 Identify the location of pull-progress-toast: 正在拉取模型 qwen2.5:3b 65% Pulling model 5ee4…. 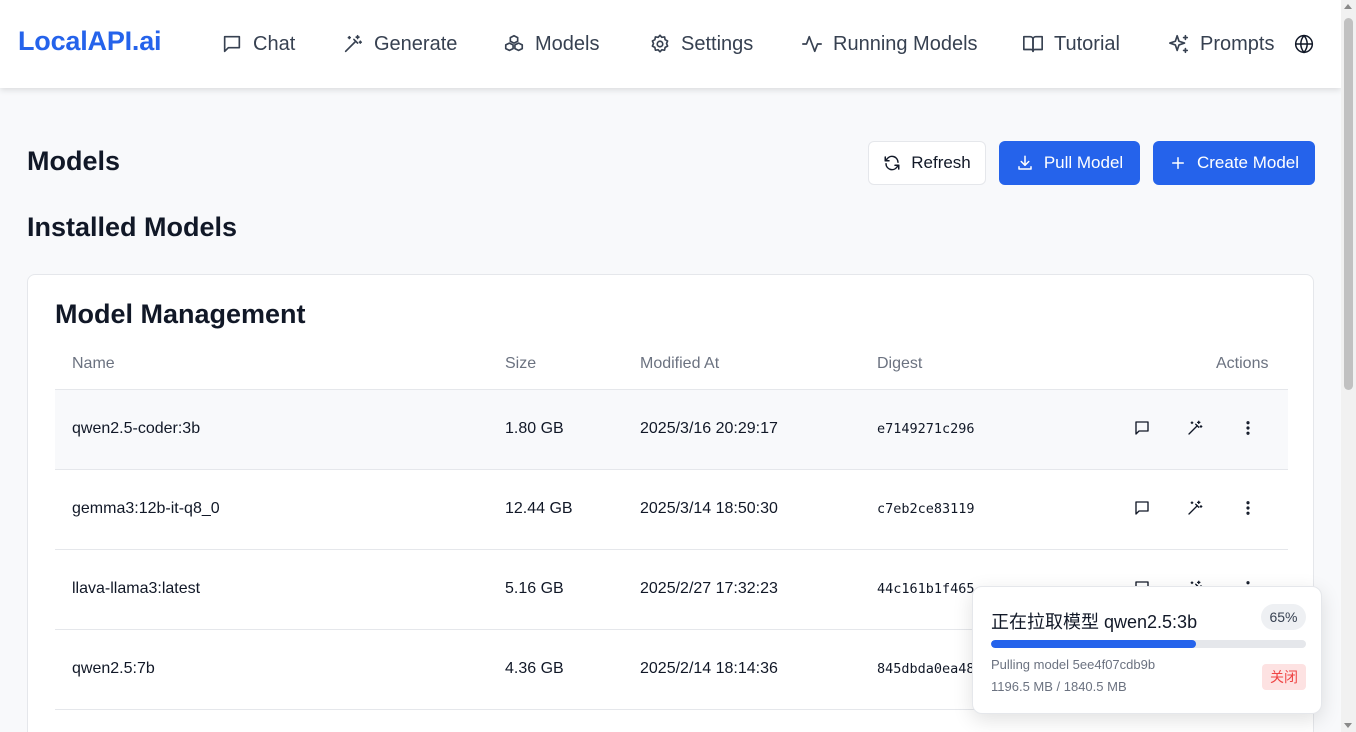
(1147, 650).